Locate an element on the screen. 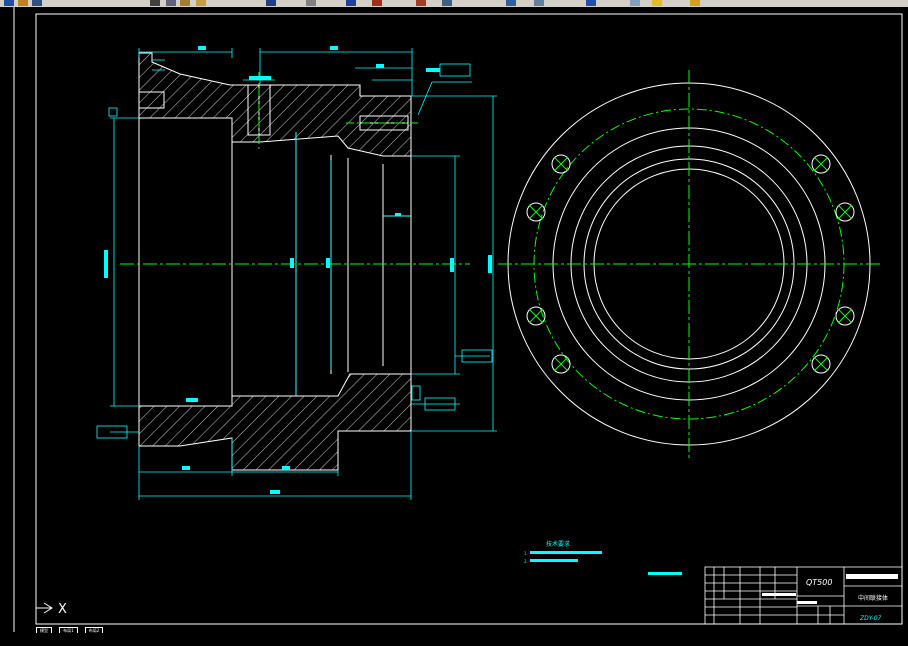 This screenshot has height=646, width=908. tab-layout-2: 布局2 is located at coordinates (94, 630).